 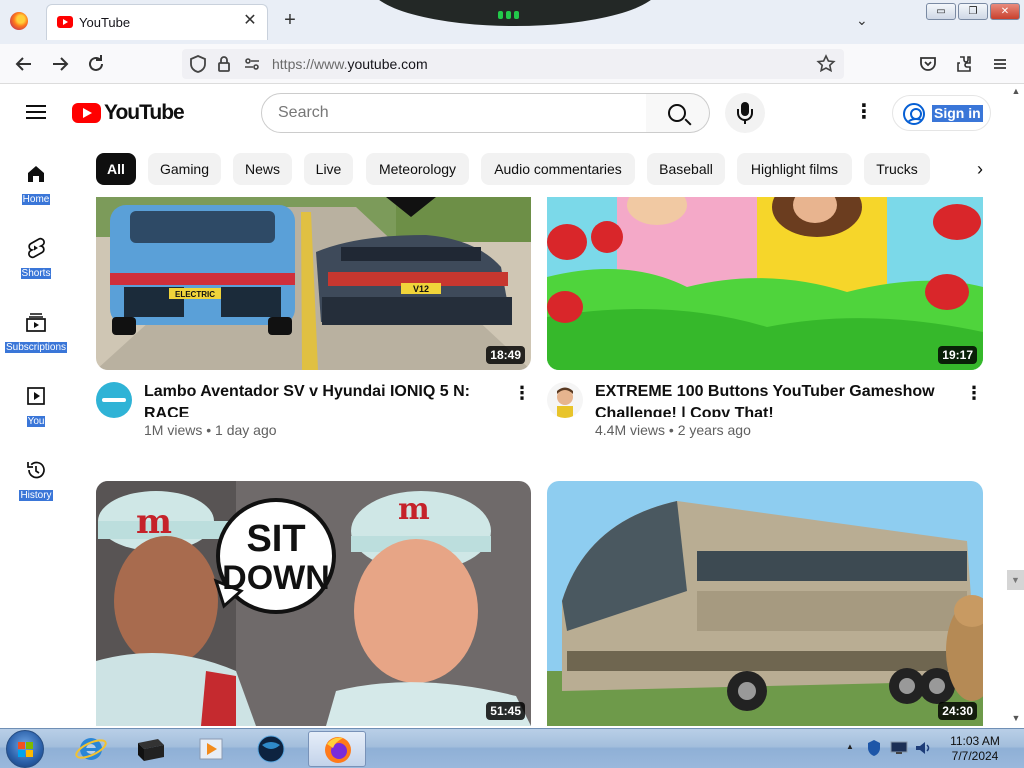 What do you see at coordinates (941, 11) in the screenshot?
I see `window-minimize-button: ▭` at bounding box center [941, 11].